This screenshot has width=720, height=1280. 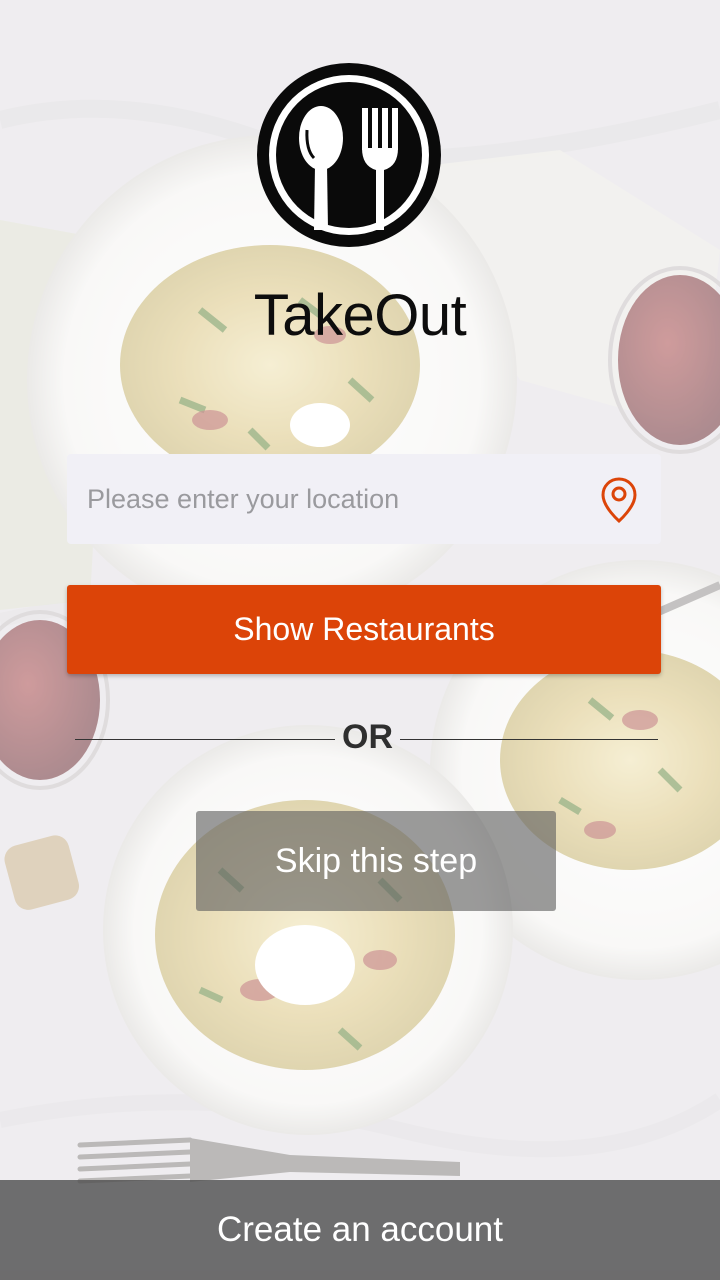 What do you see at coordinates (367, 737) in the screenshot?
I see `or-divider-text: OR` at bounding box center [367, 737].